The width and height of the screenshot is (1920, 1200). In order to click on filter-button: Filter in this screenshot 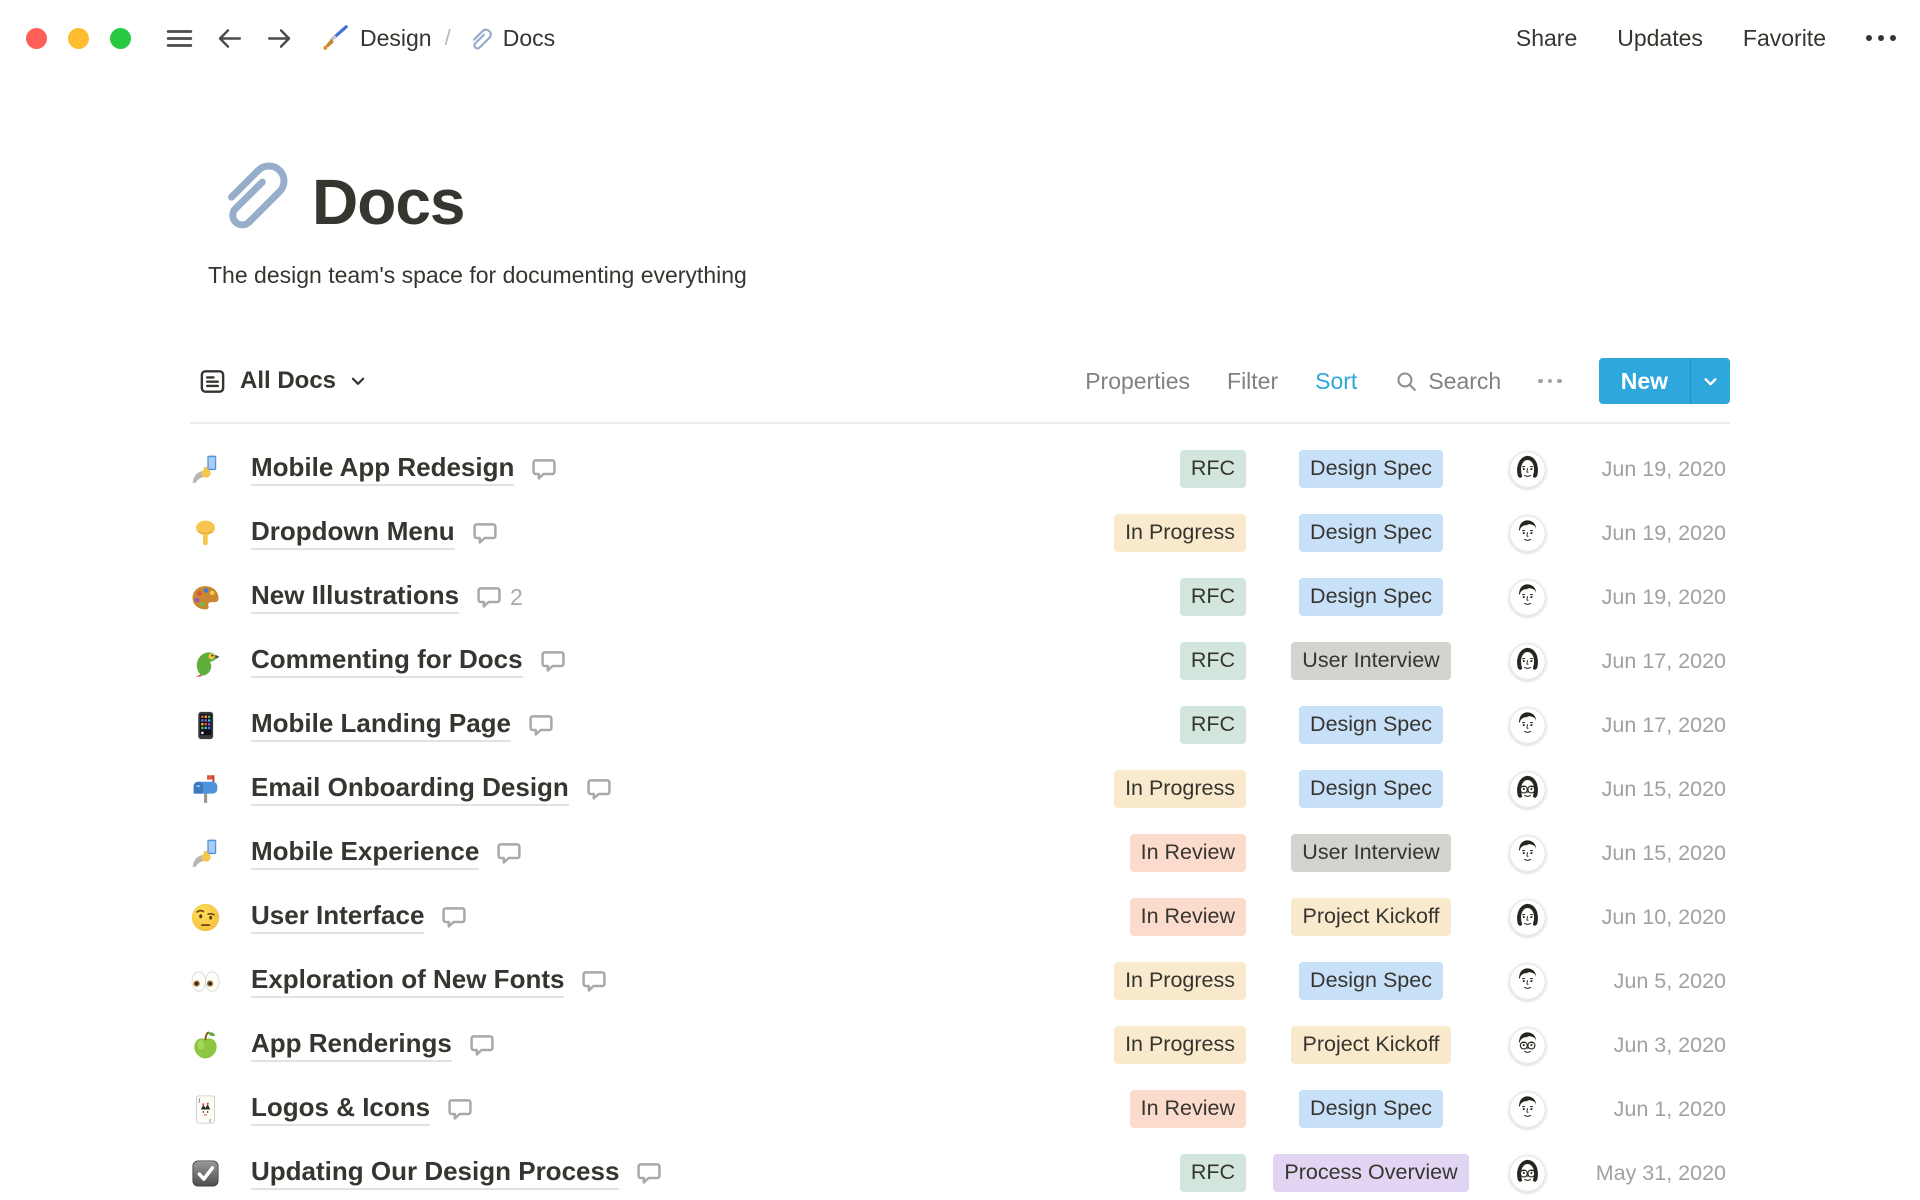, I will do `click(1252, 381)`.